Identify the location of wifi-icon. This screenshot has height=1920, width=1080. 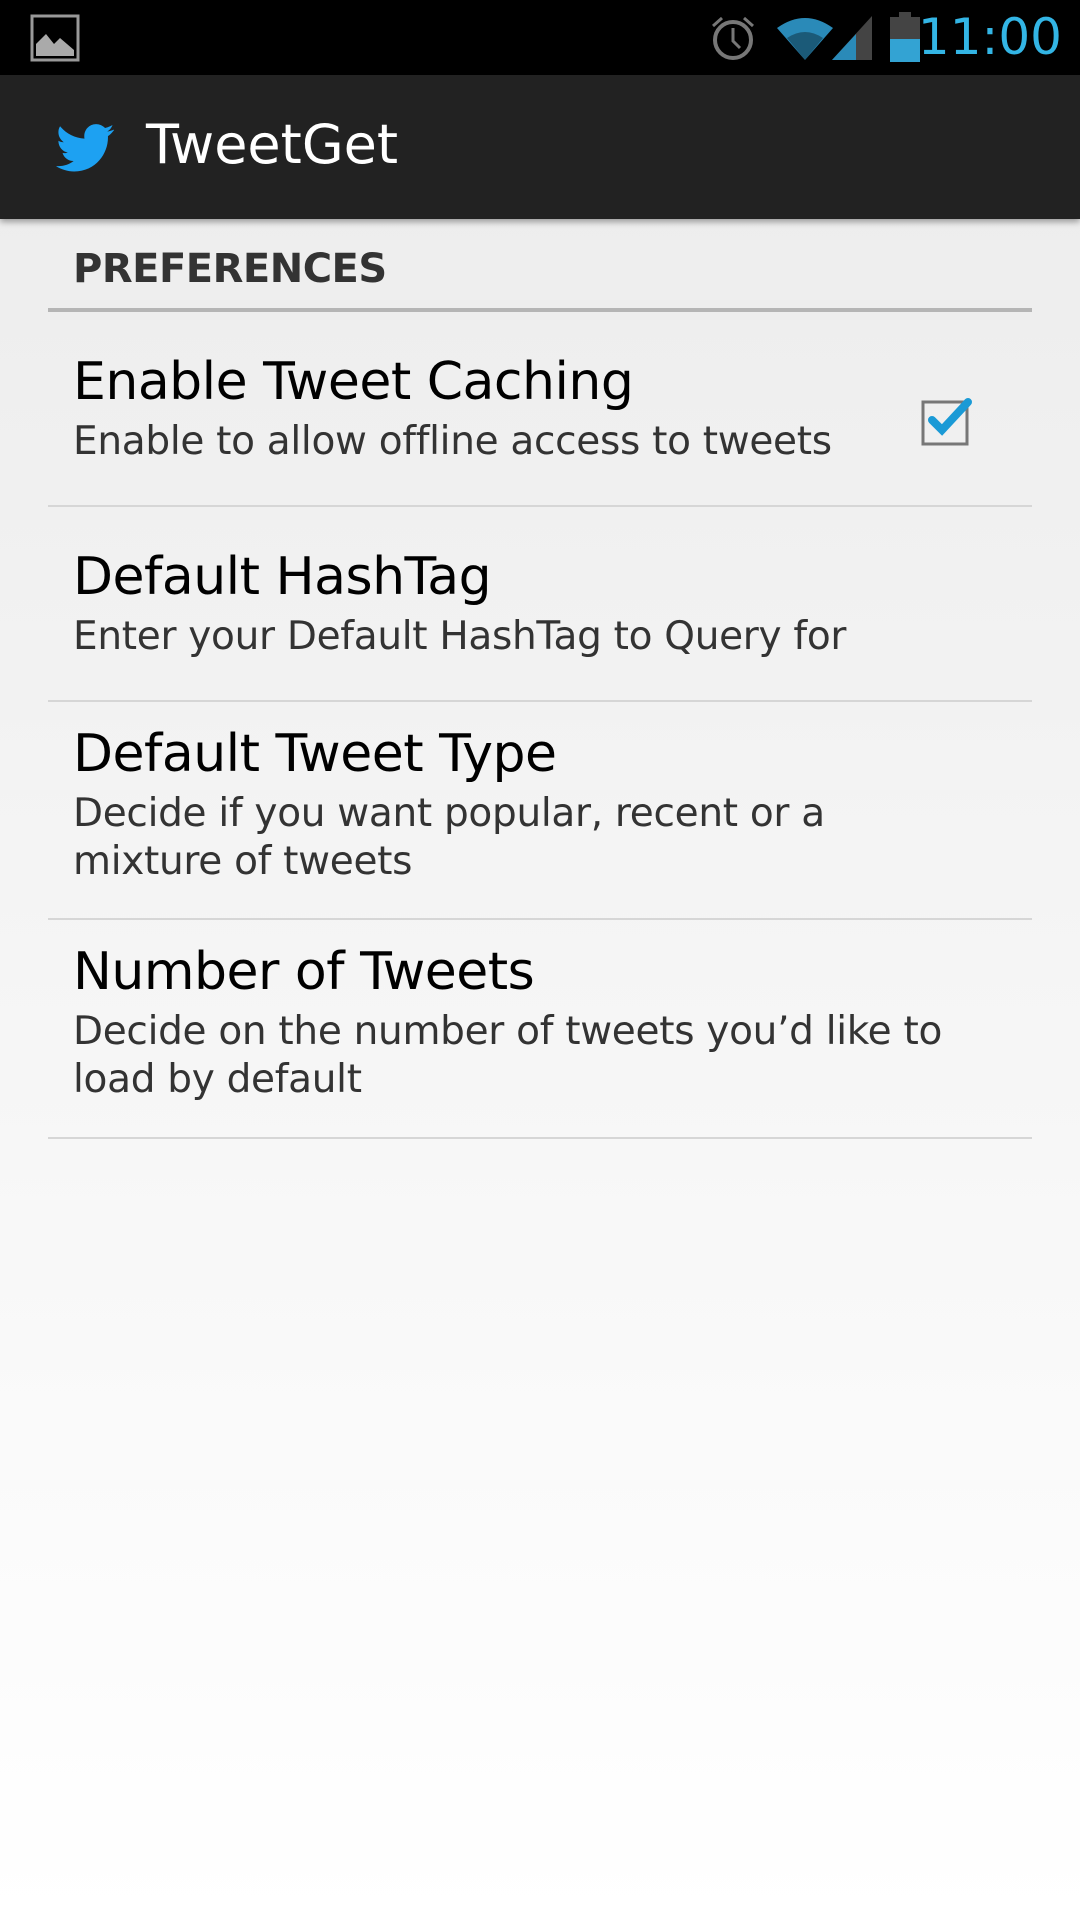
(805, 39).